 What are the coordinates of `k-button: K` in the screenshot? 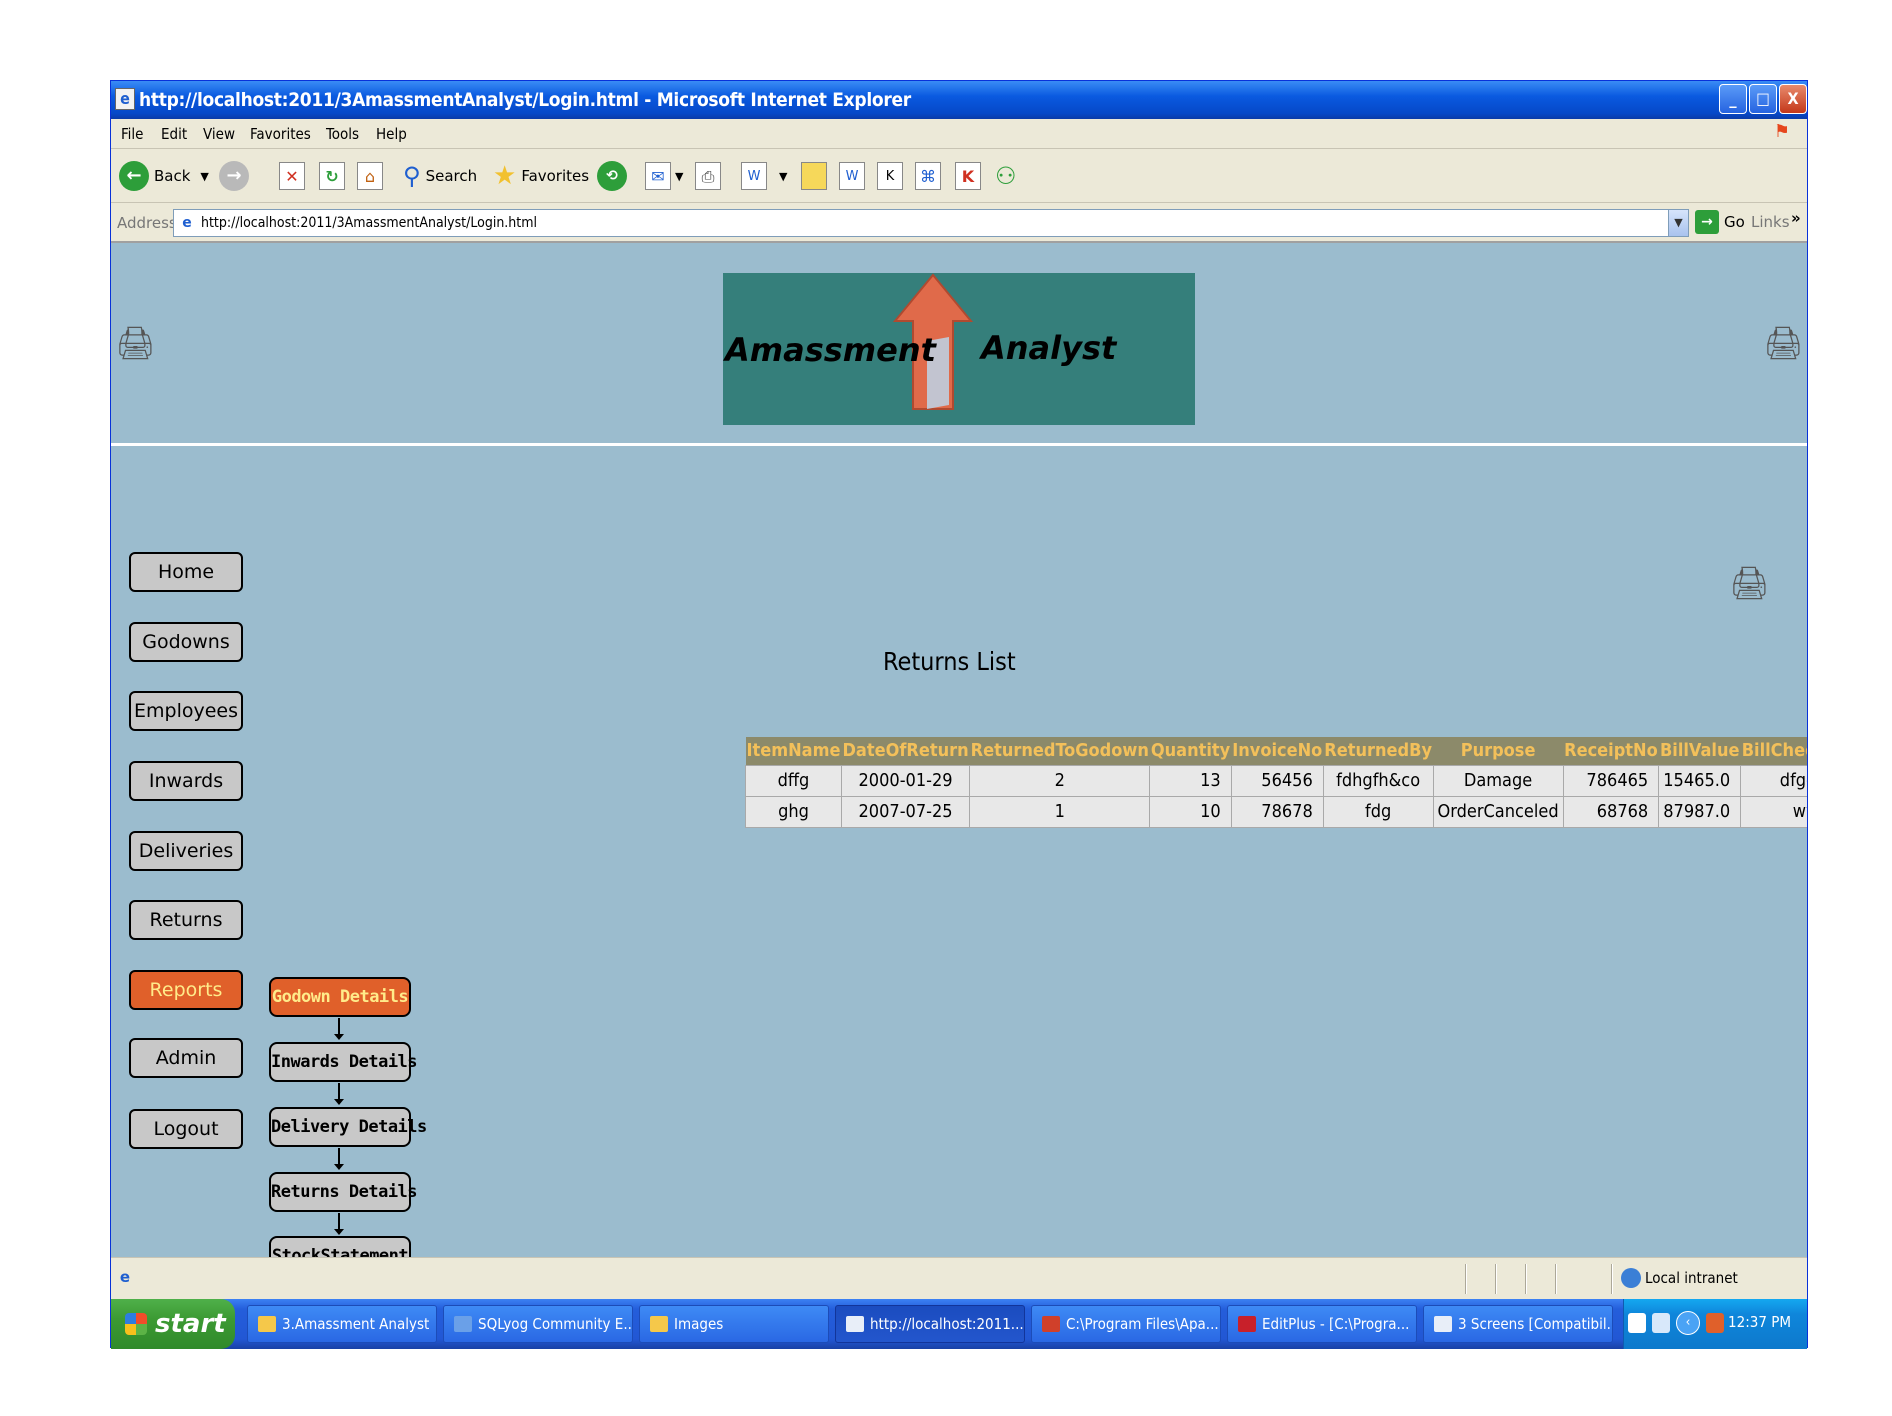 It's located at (890, 176).